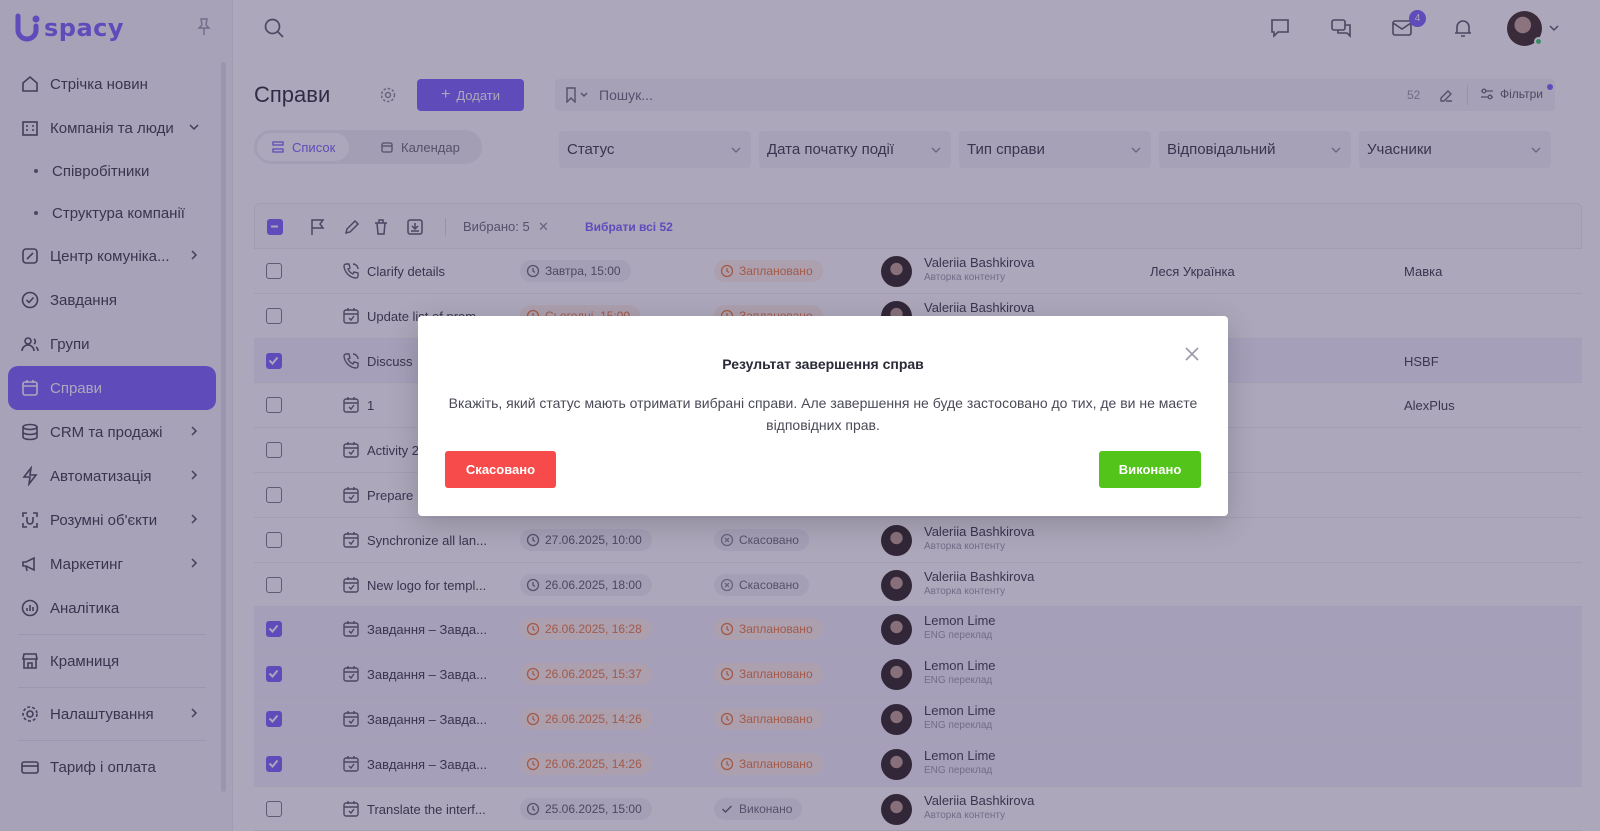 The width and height of the screenshot is (1600, 831). Describe the element at coordinates (823, 364) in the screenshot. I see `dialog-title: Результат завершення справ` at that location.